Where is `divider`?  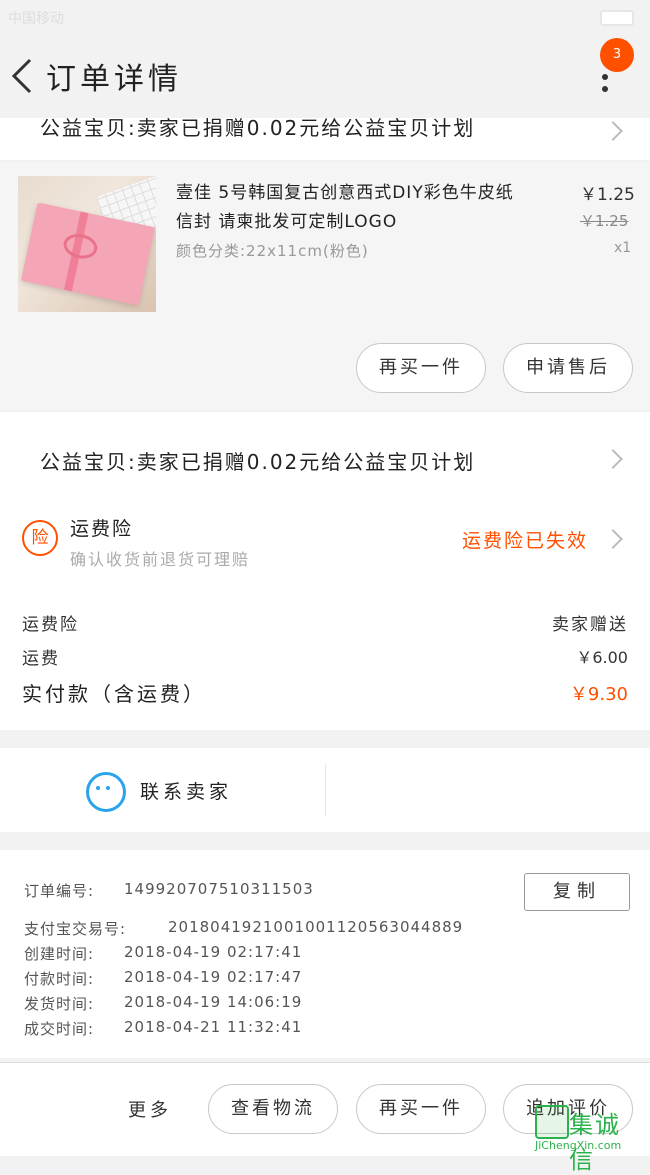
divider is located at coordinates (325, 790).